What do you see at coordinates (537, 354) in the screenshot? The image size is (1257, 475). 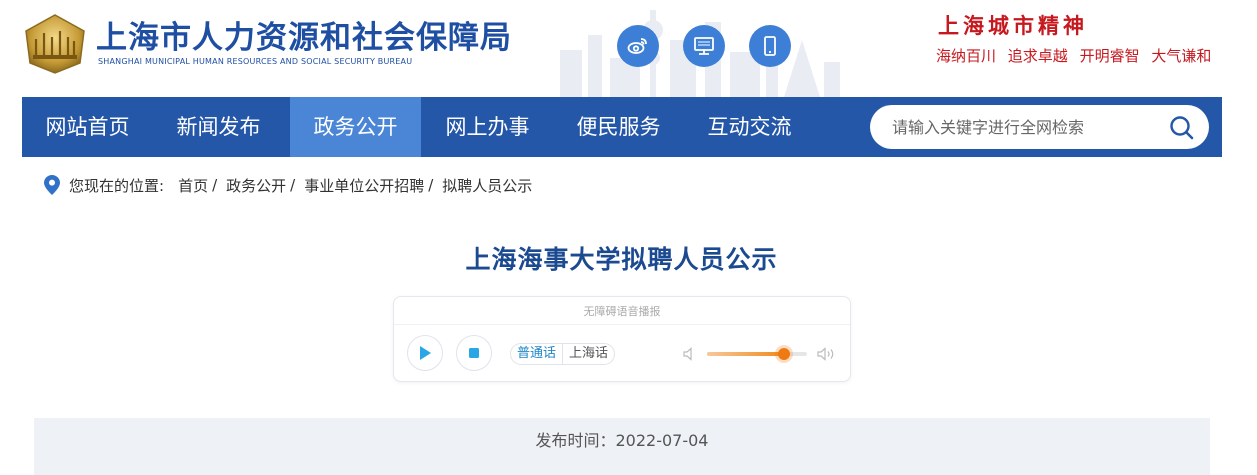 I see `lang-mandarin: 普通话` at bounding box center [537, 354].